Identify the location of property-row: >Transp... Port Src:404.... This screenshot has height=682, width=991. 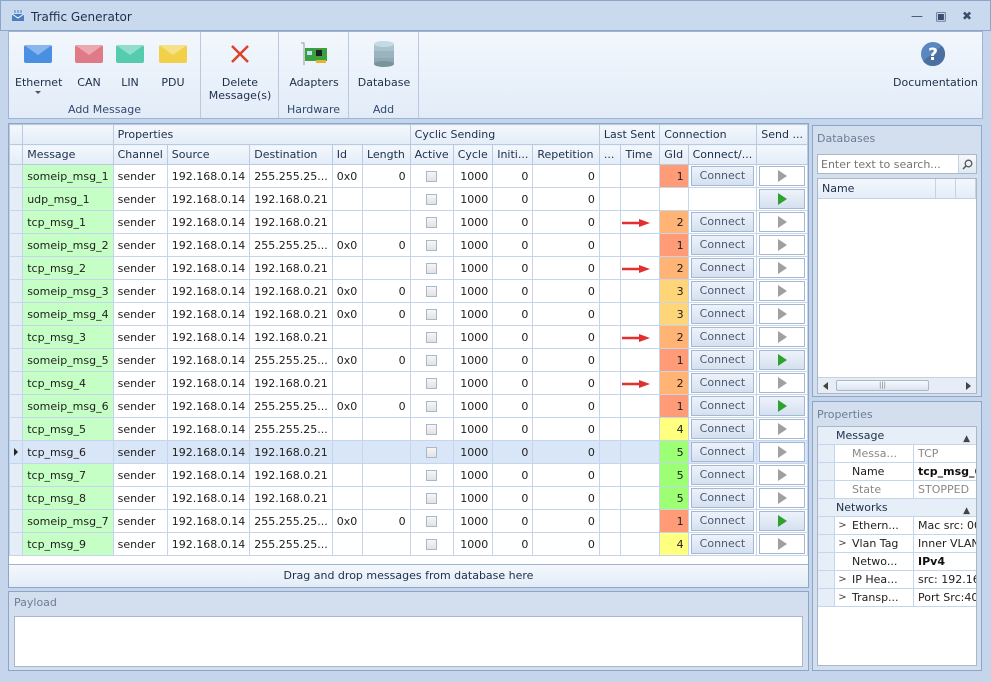
(897, 598).